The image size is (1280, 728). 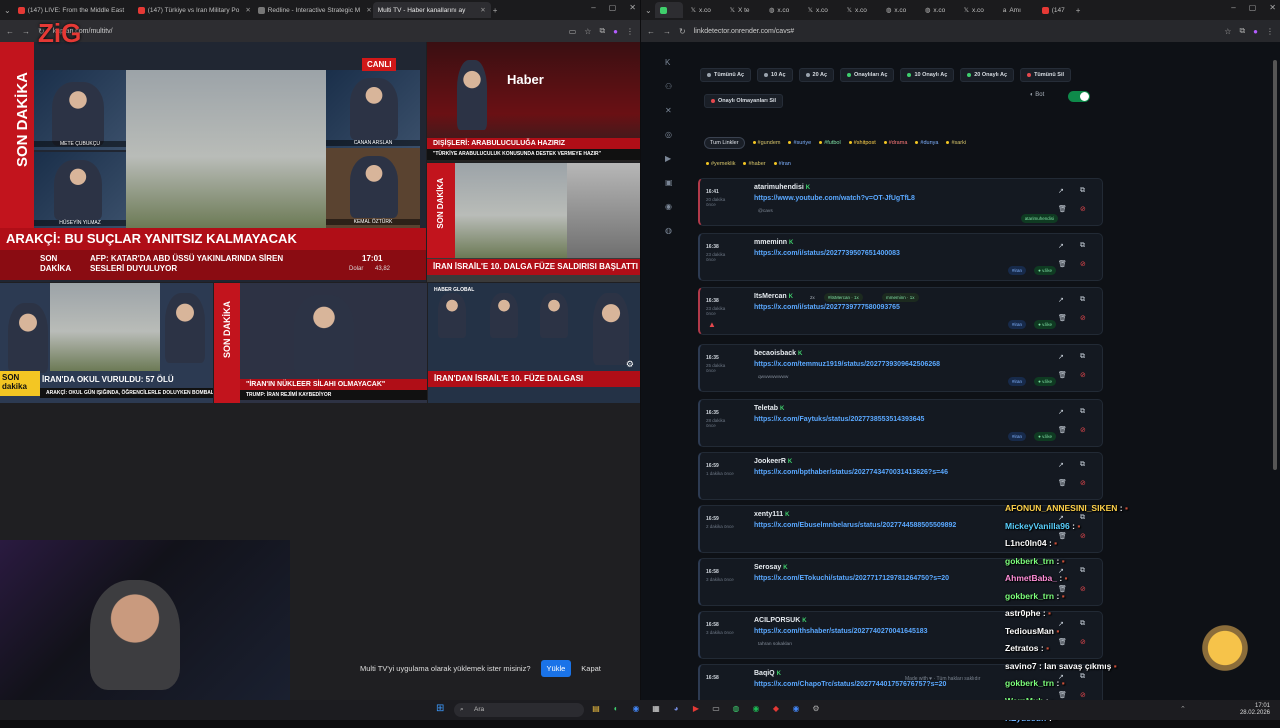 What do you see at coordinates (669, 110) in the screenshot?
I see `x-icon: ✕` at bounding box center [669, 110].